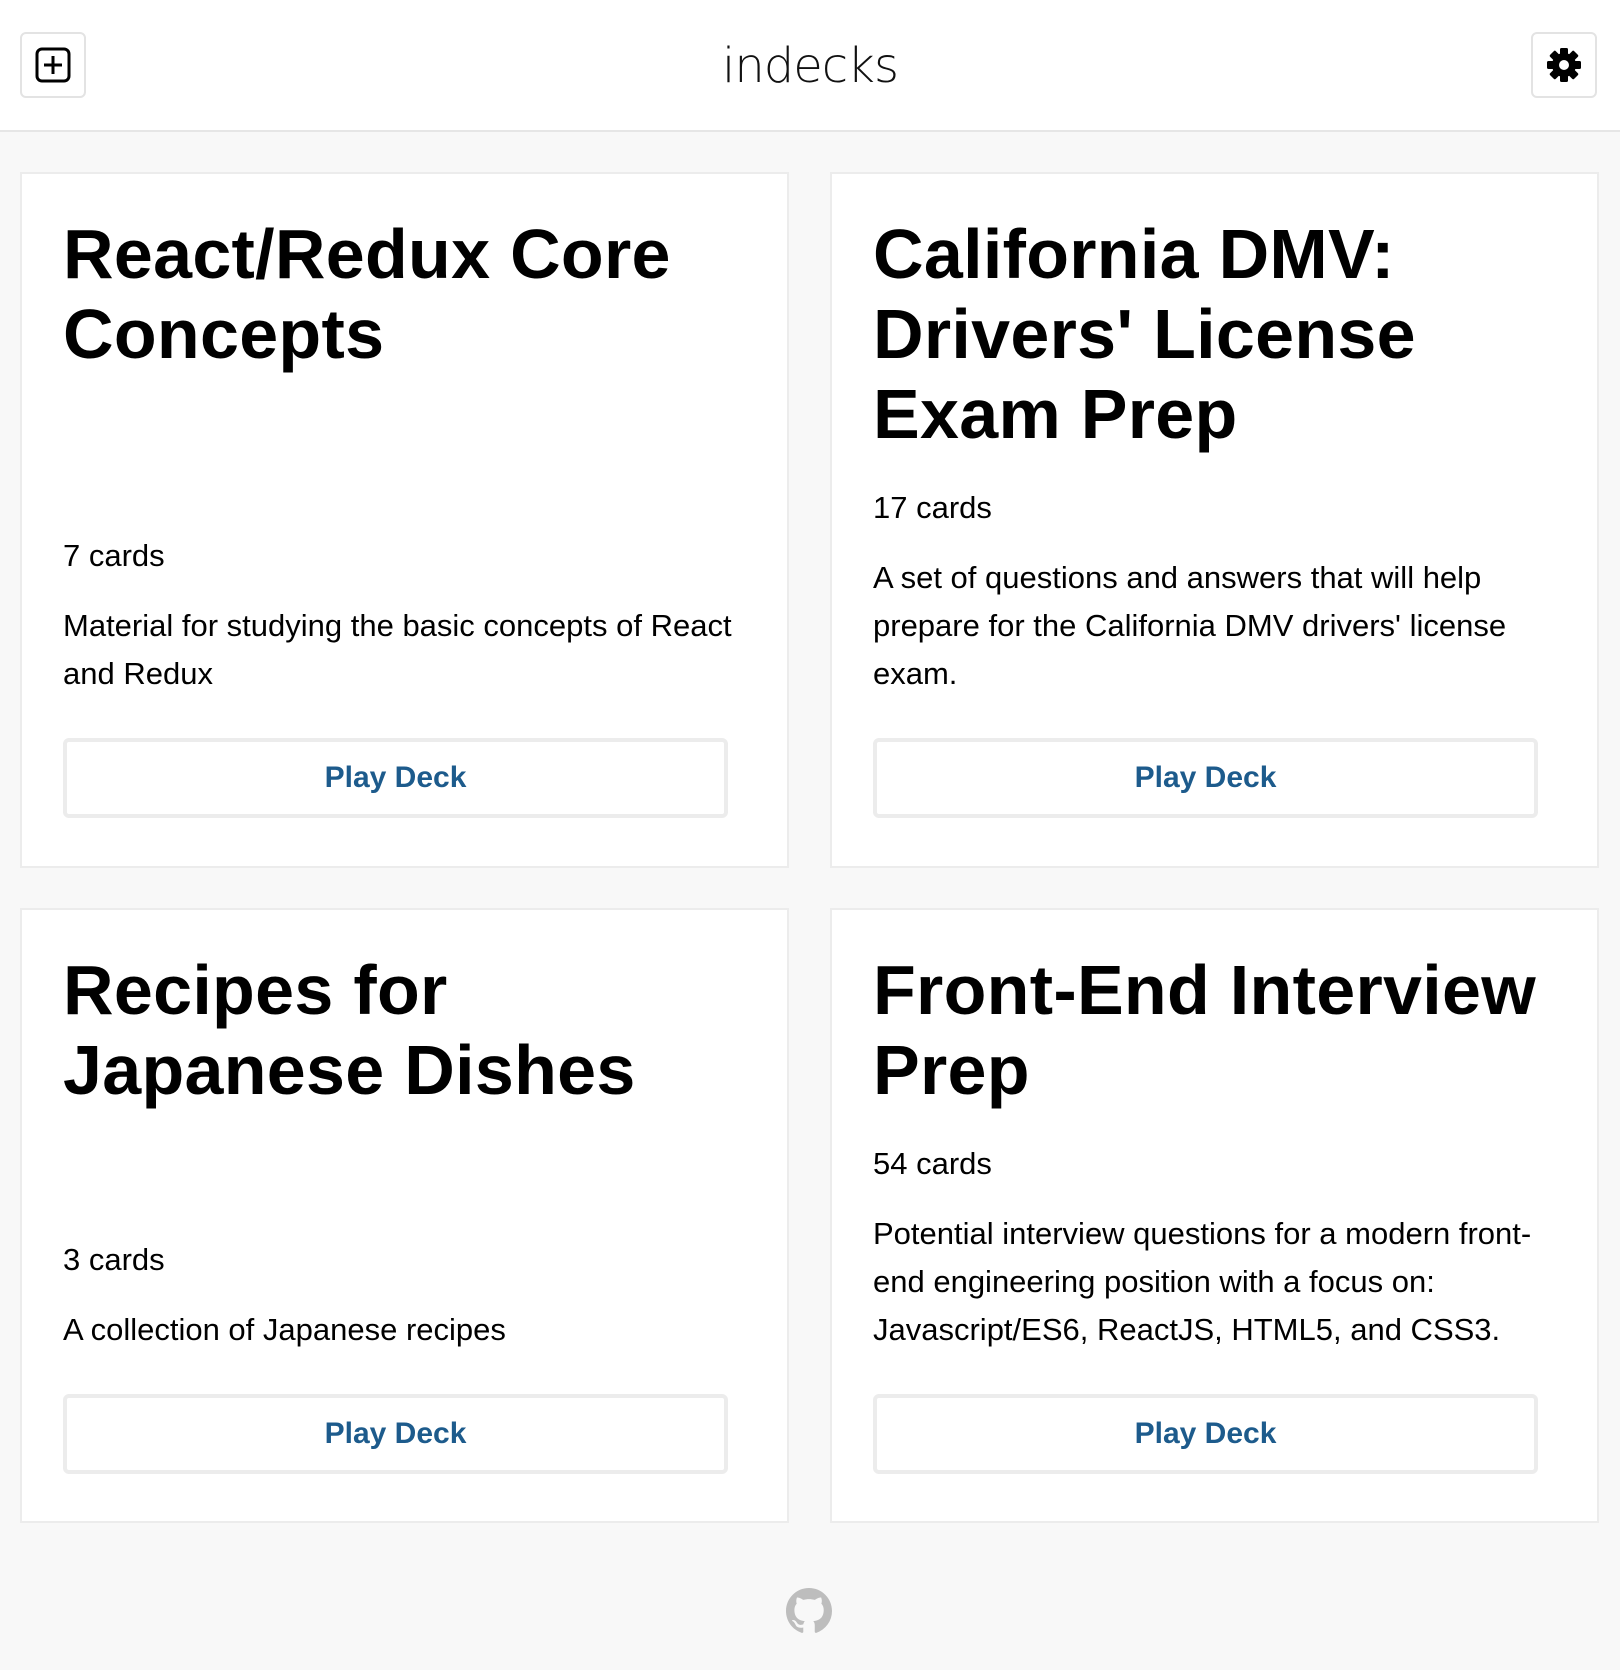 This screenshot has height=1670, width=1620. What do you see at coordinates (114, 555) in the screenshot?
I see `deck-card-count: 7 cards` at bounding box center [114, 555].